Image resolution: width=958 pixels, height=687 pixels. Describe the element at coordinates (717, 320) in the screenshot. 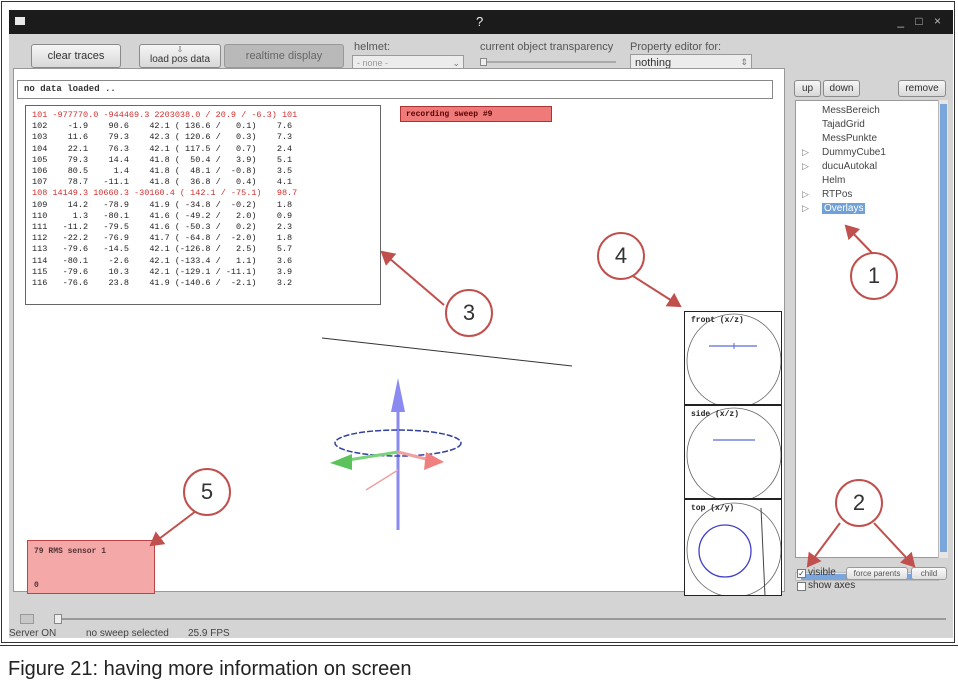

I see `front-projection-title: front (x/z)` at that location.